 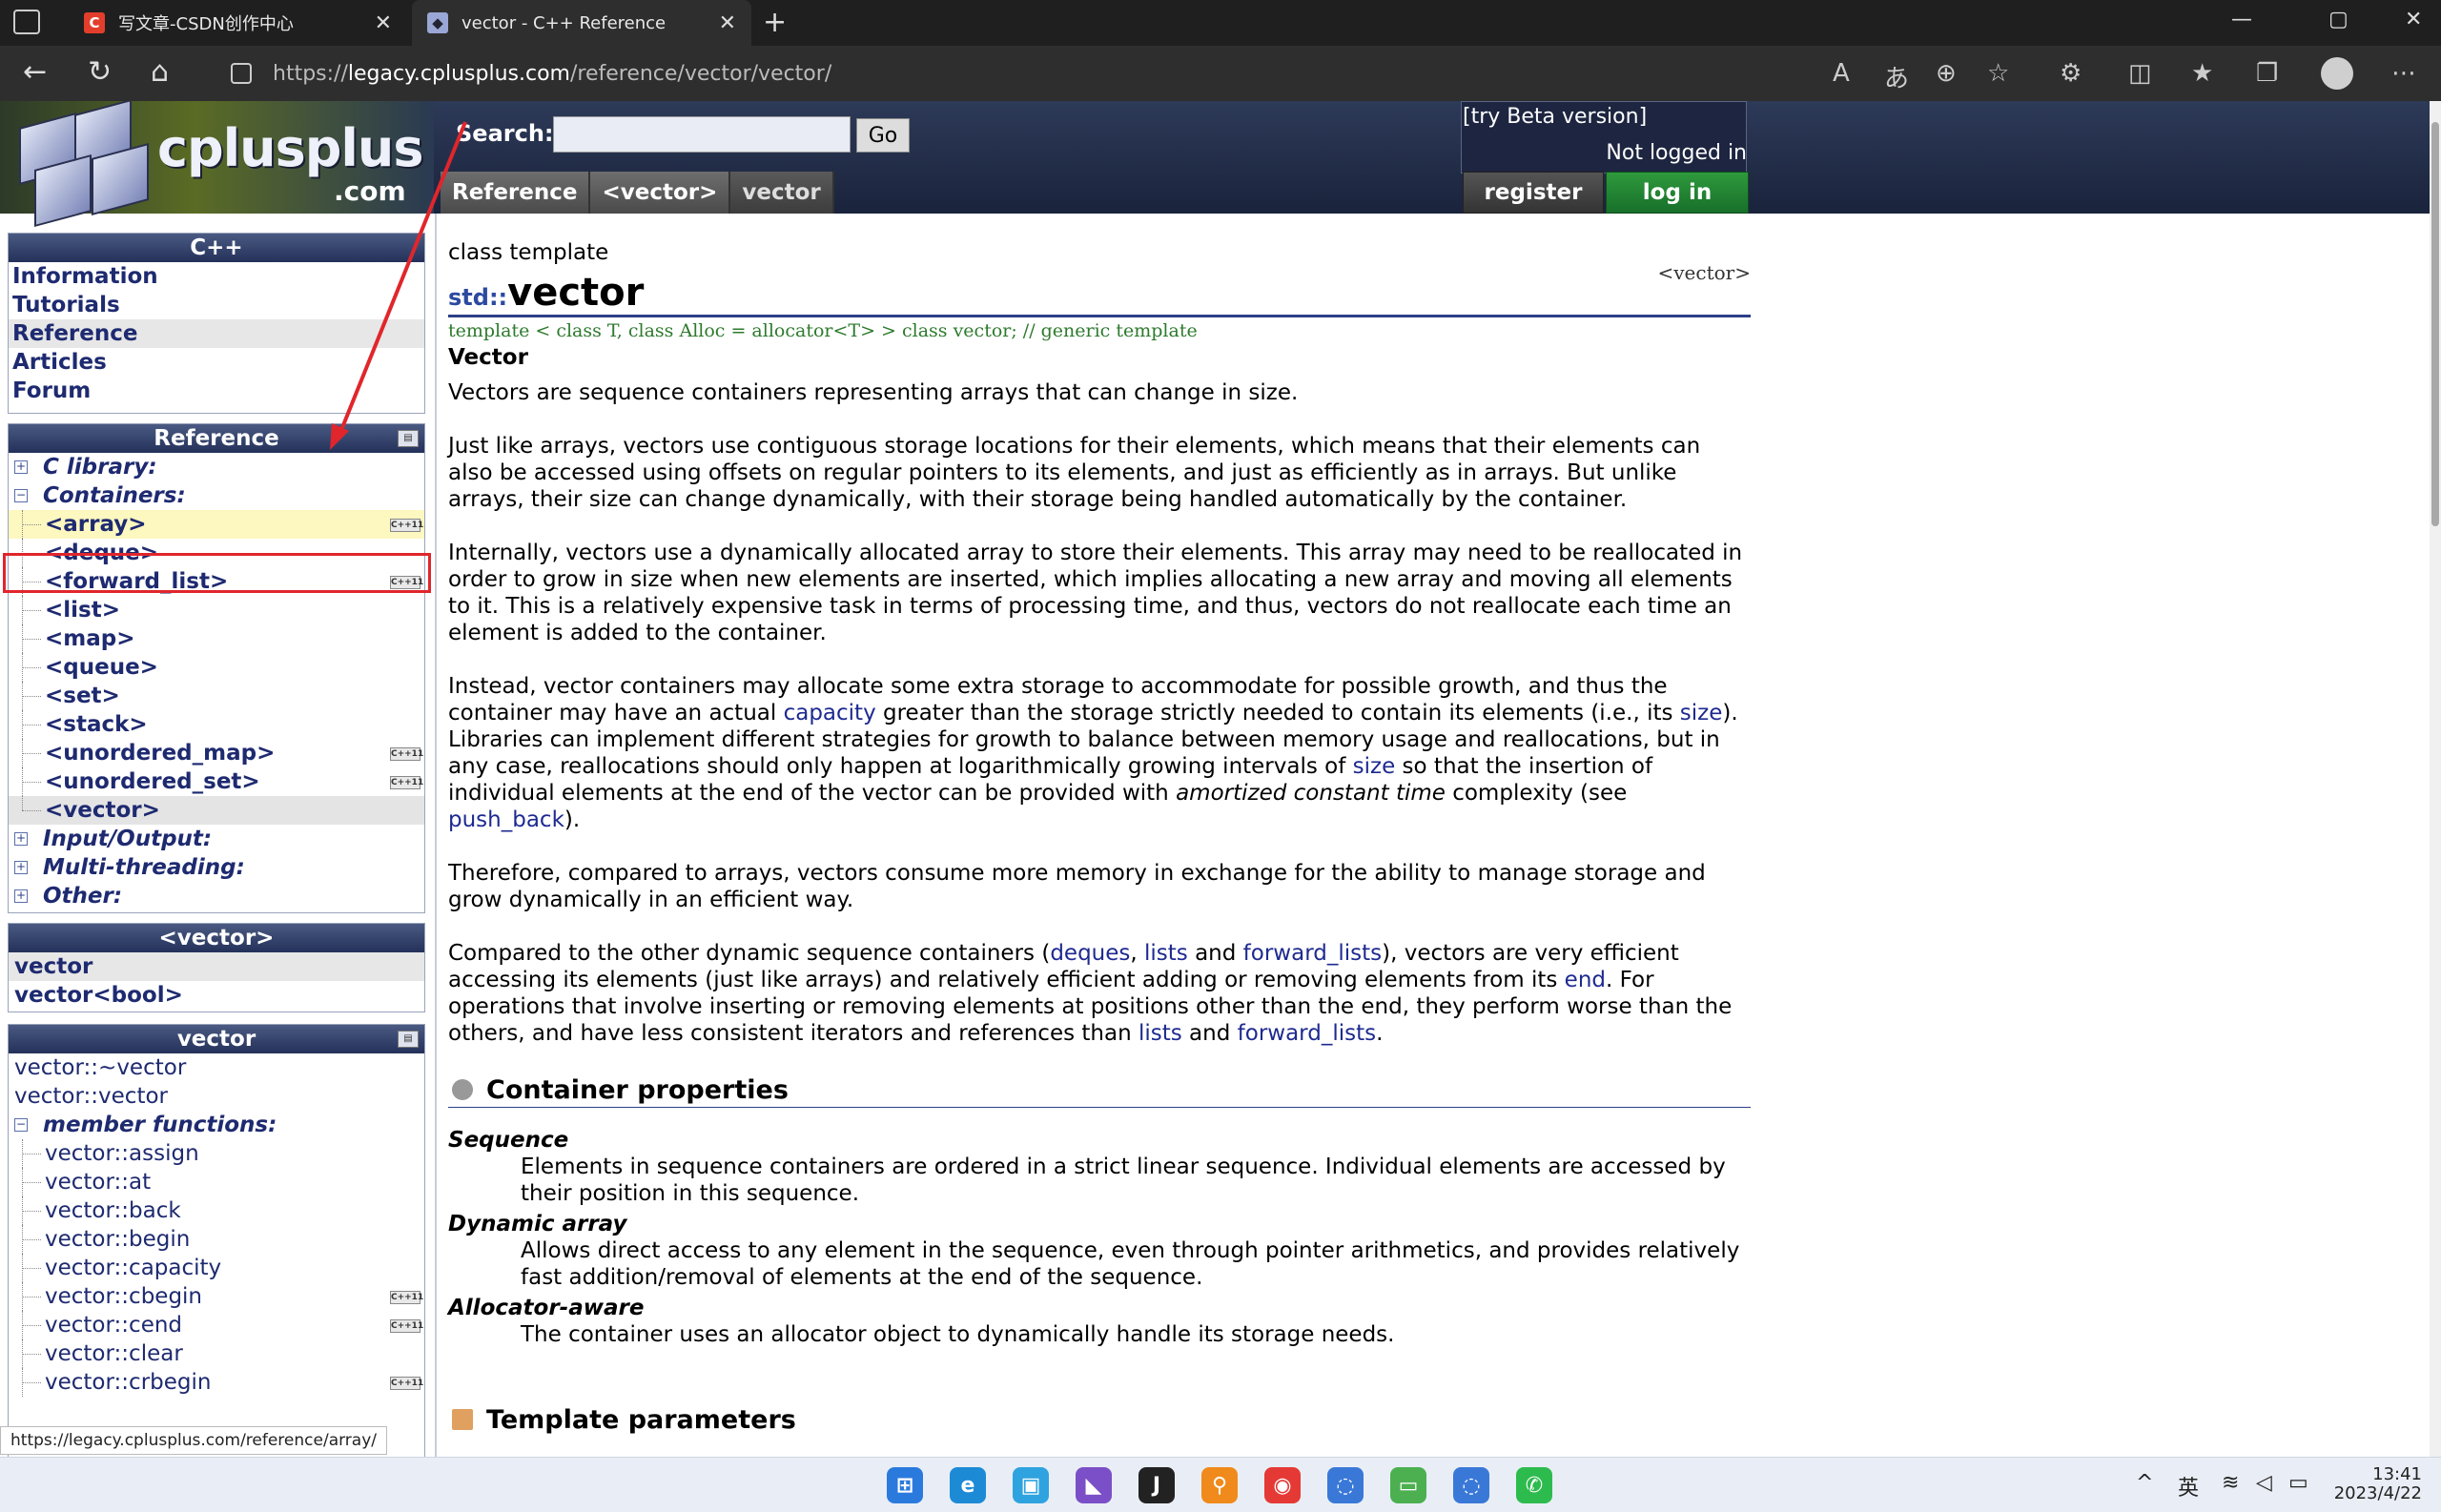 What do you see at coordinates (216, 1210) in the screenshot?
I see `member-back: vector::back` at bounding box center [216, 1210].